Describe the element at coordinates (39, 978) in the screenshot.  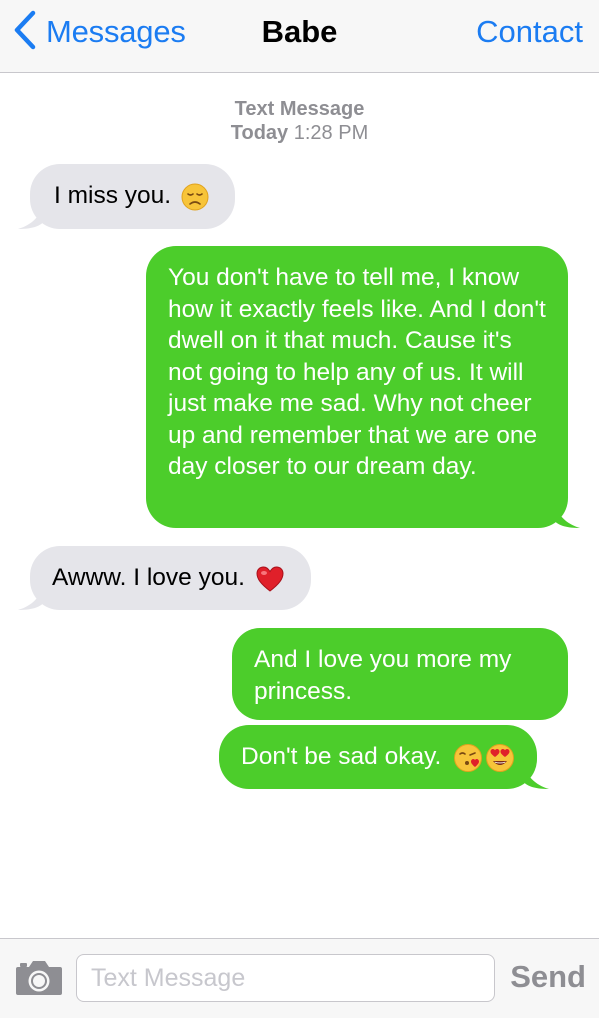
I see `camera-button` at that location.